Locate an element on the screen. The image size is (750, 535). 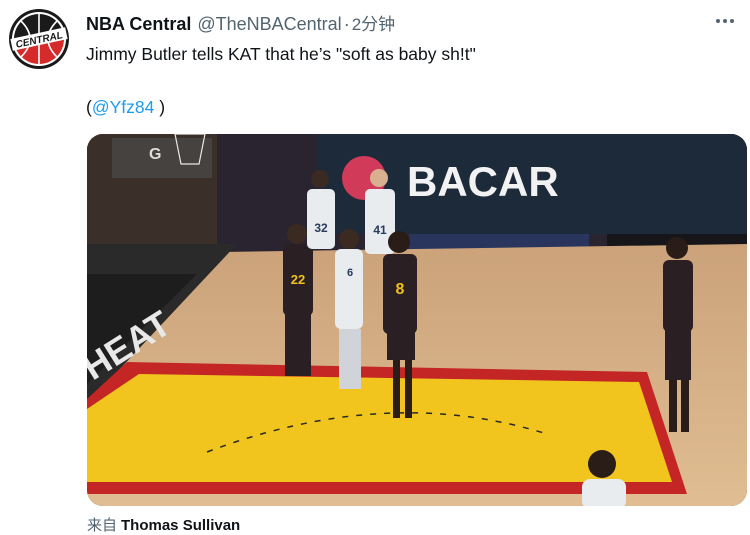
tweet-header: NBA Central @TheNBACentral · 2分钟 is located at coordinates (240, 22).